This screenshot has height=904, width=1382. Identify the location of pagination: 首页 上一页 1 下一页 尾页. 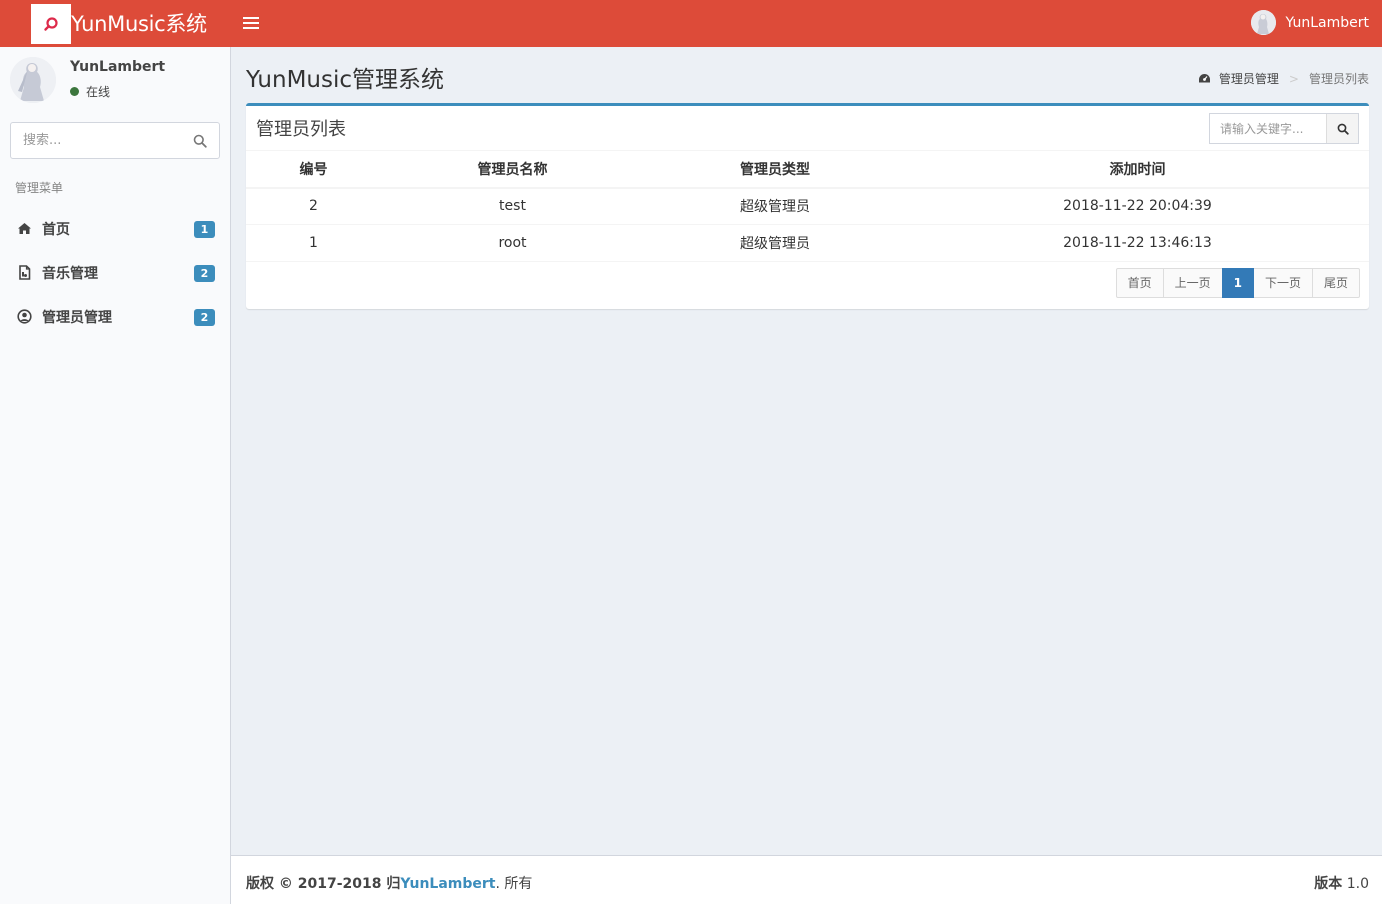
(1237, 283).